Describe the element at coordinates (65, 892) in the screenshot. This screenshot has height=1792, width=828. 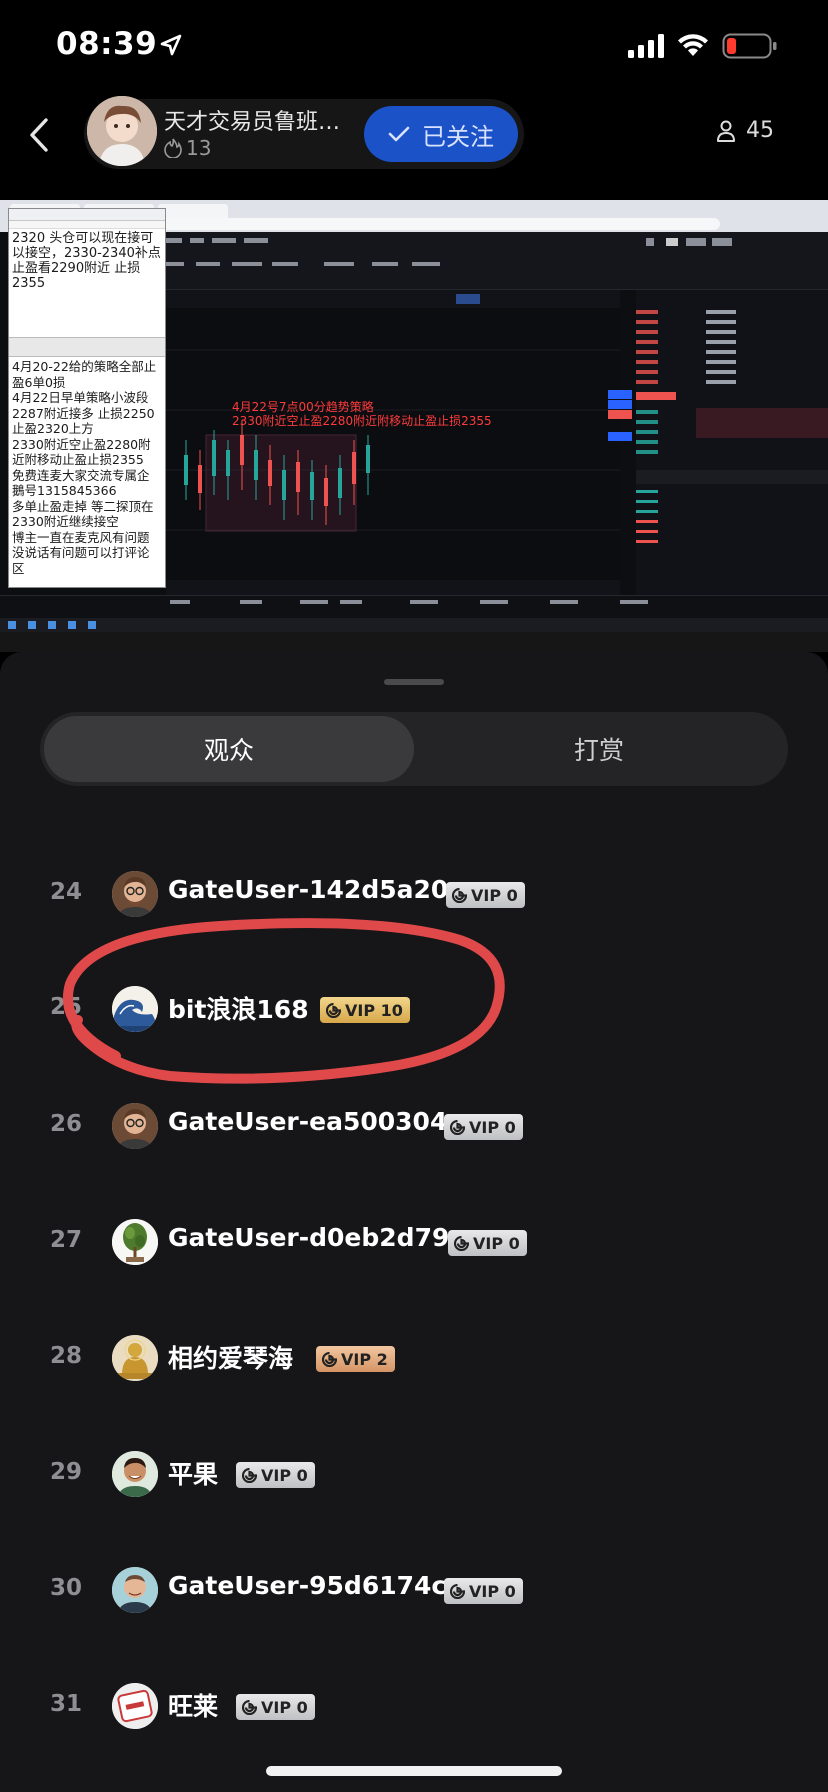
I see `rank-number: 24` at that location.